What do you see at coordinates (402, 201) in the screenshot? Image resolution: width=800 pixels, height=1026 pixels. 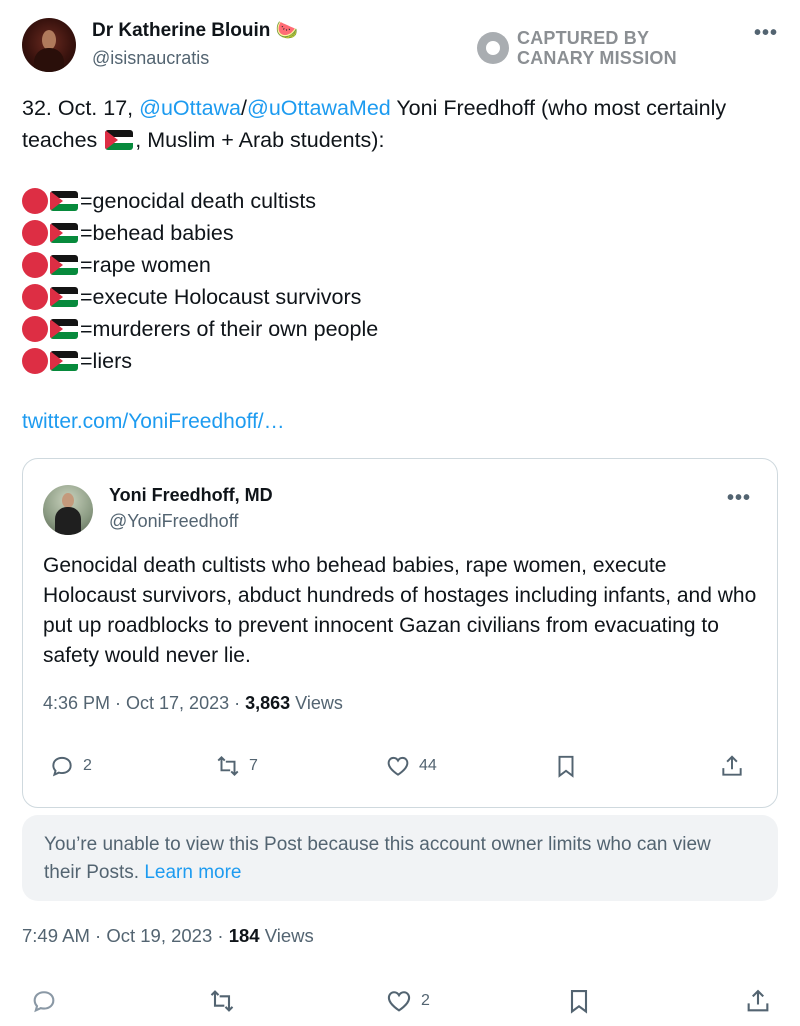 I see `list-item: =genocidal death cultists` at bounding box center [402, 201].